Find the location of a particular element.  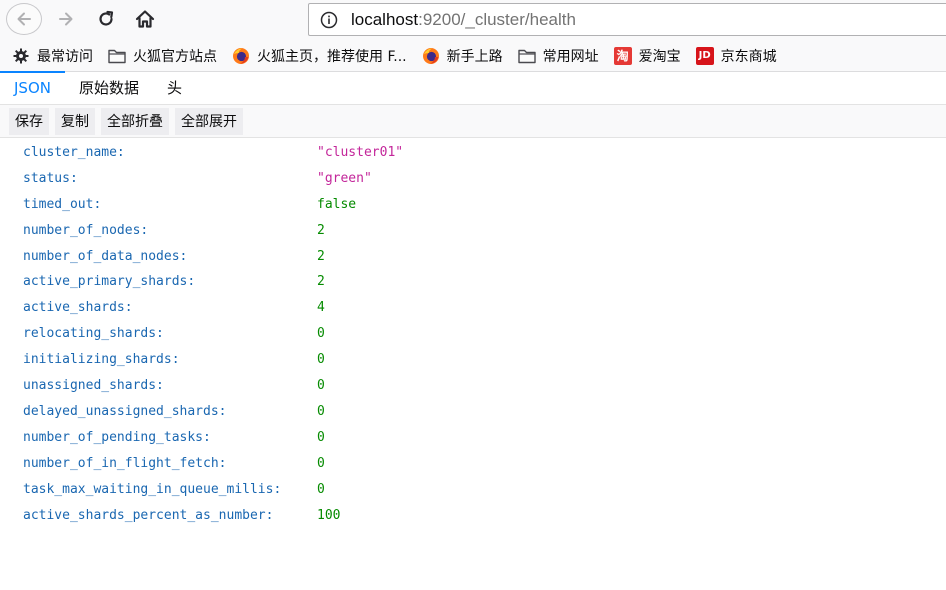

json-key: task_max_waiting_in_queue_millis: is located at coordinates (152, 489).